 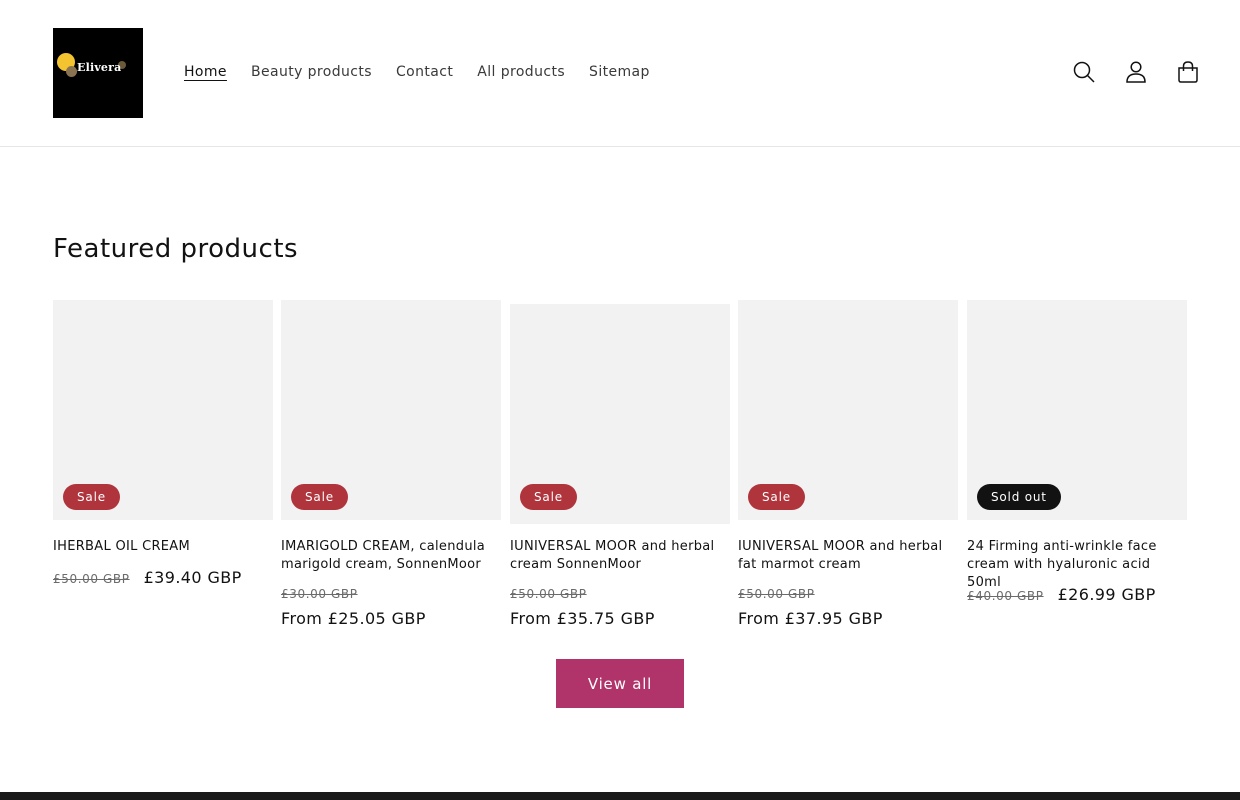 I want to click on logo: Elivera, so click(x=98, y=73).